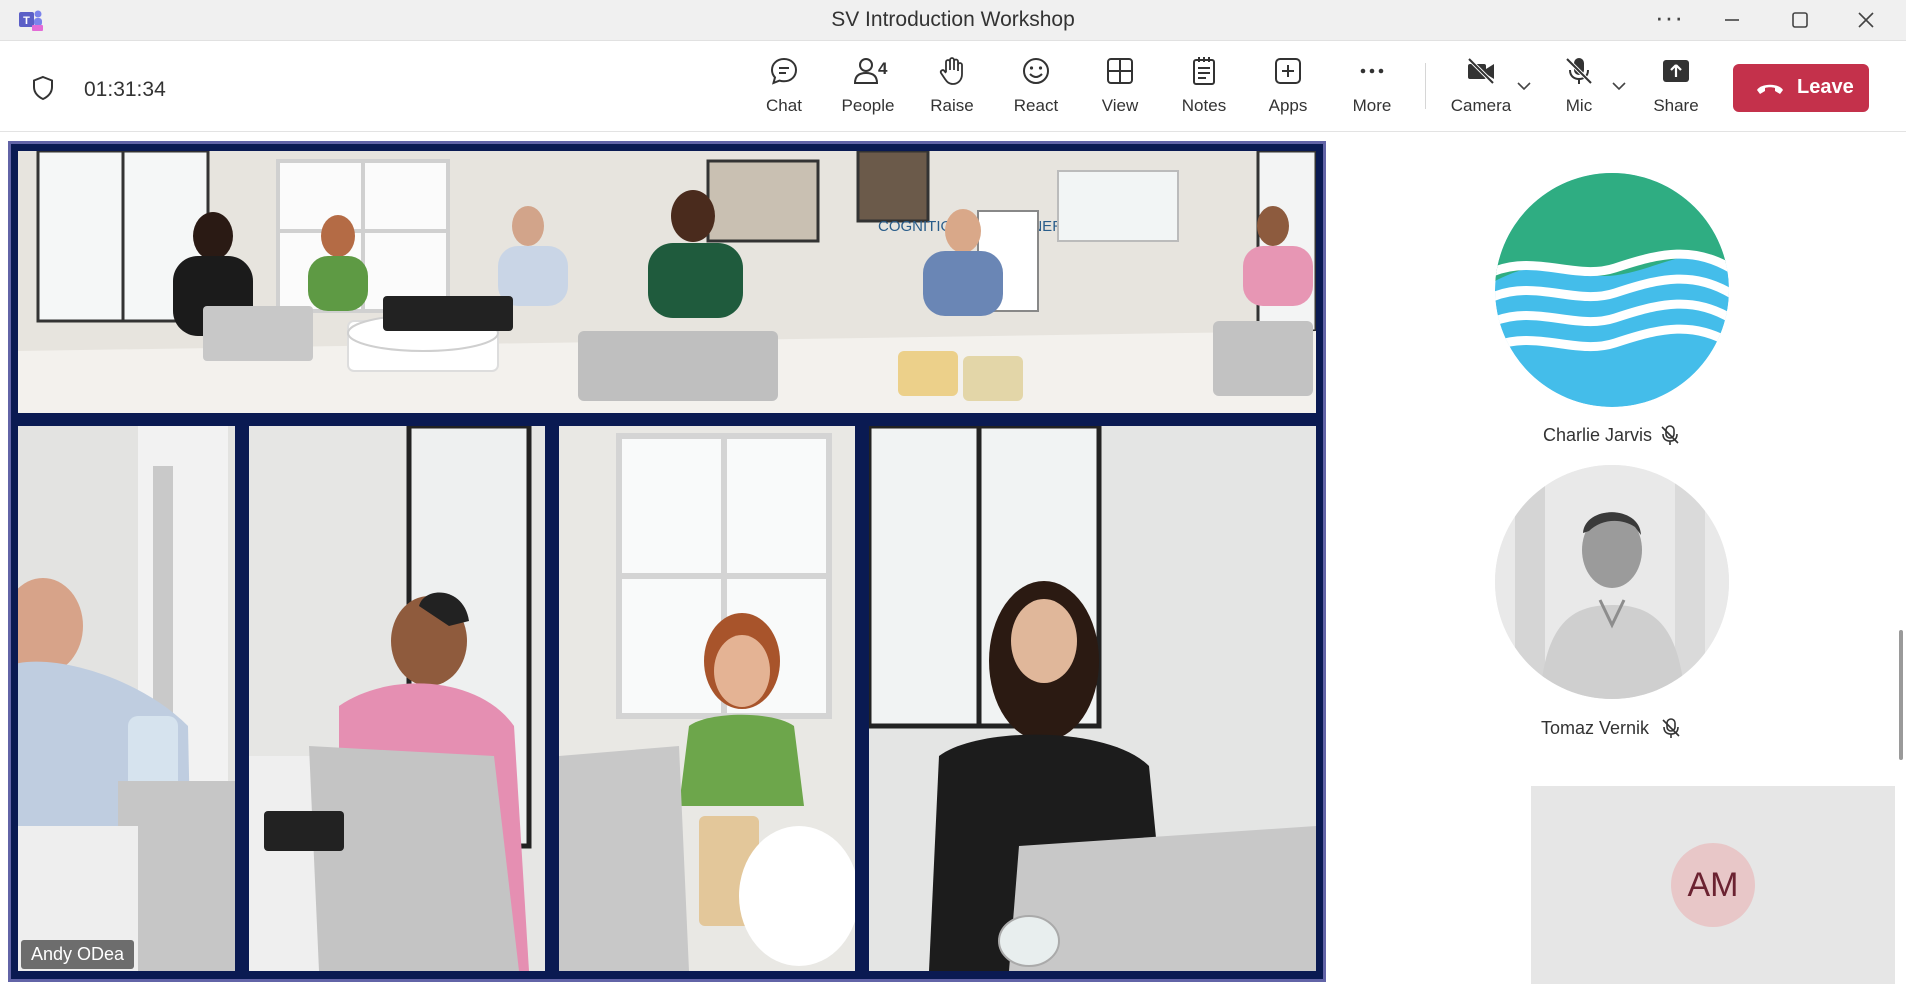 The width and height of the screenshot is (1906, 994). I want to click on chat-icon, so click(784, 71).